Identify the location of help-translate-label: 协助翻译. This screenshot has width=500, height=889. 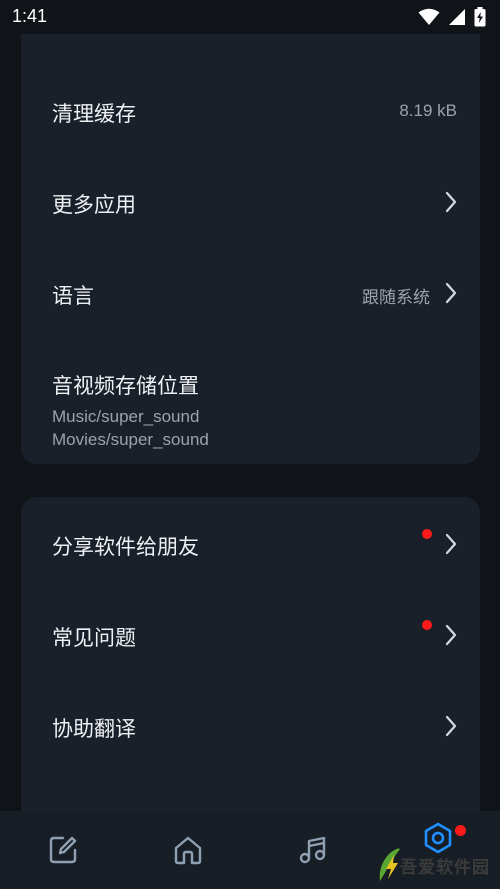
(94, 729).